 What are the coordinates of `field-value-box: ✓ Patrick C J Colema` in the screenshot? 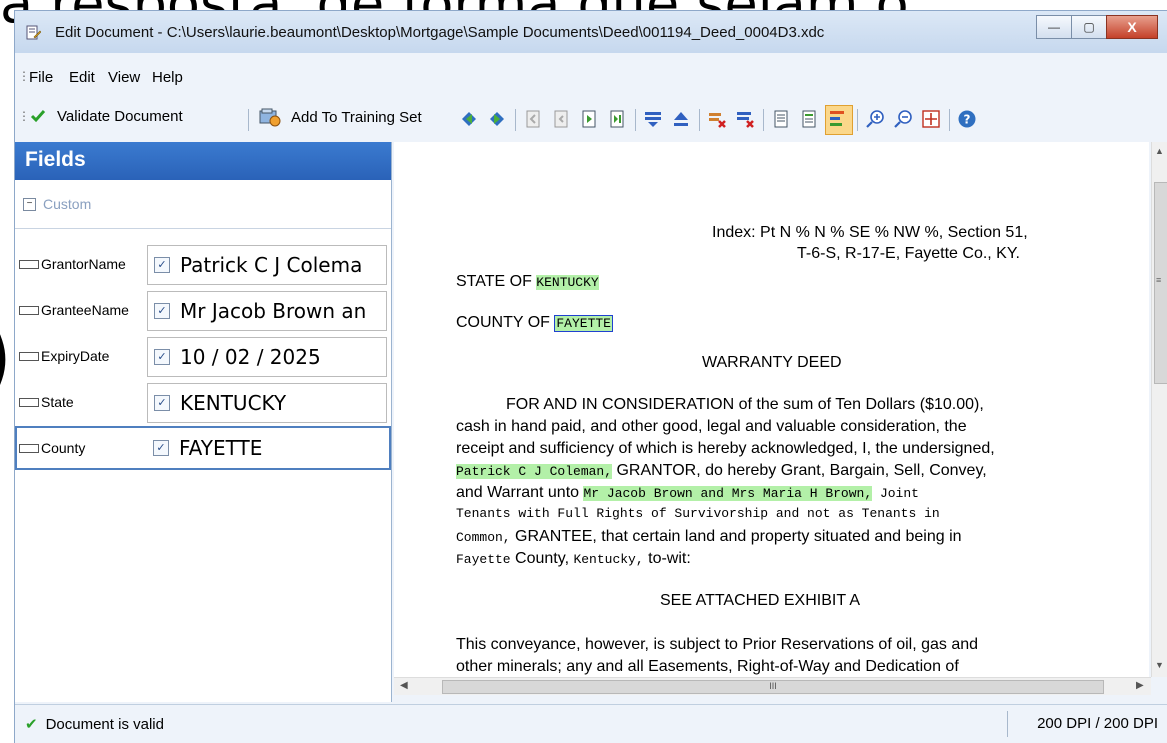 It's located at (267, 265).